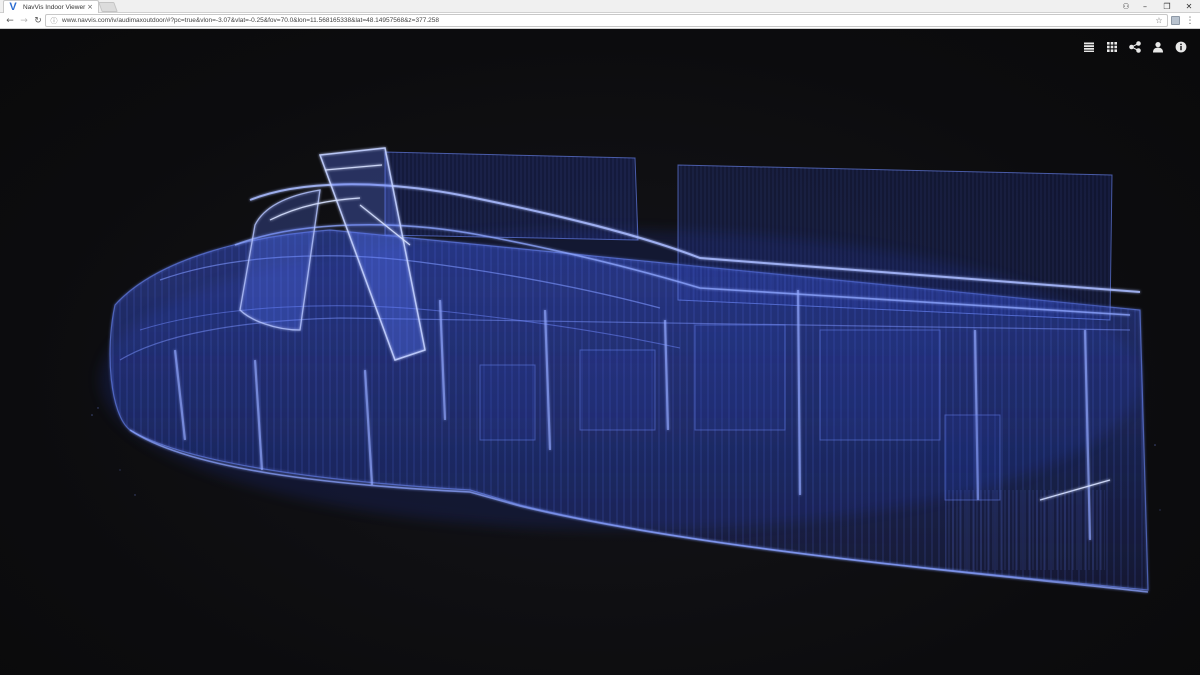 The width and height of the screenshot is (1200, 675). I want to click on forward-icon: →, so click(24, 21).